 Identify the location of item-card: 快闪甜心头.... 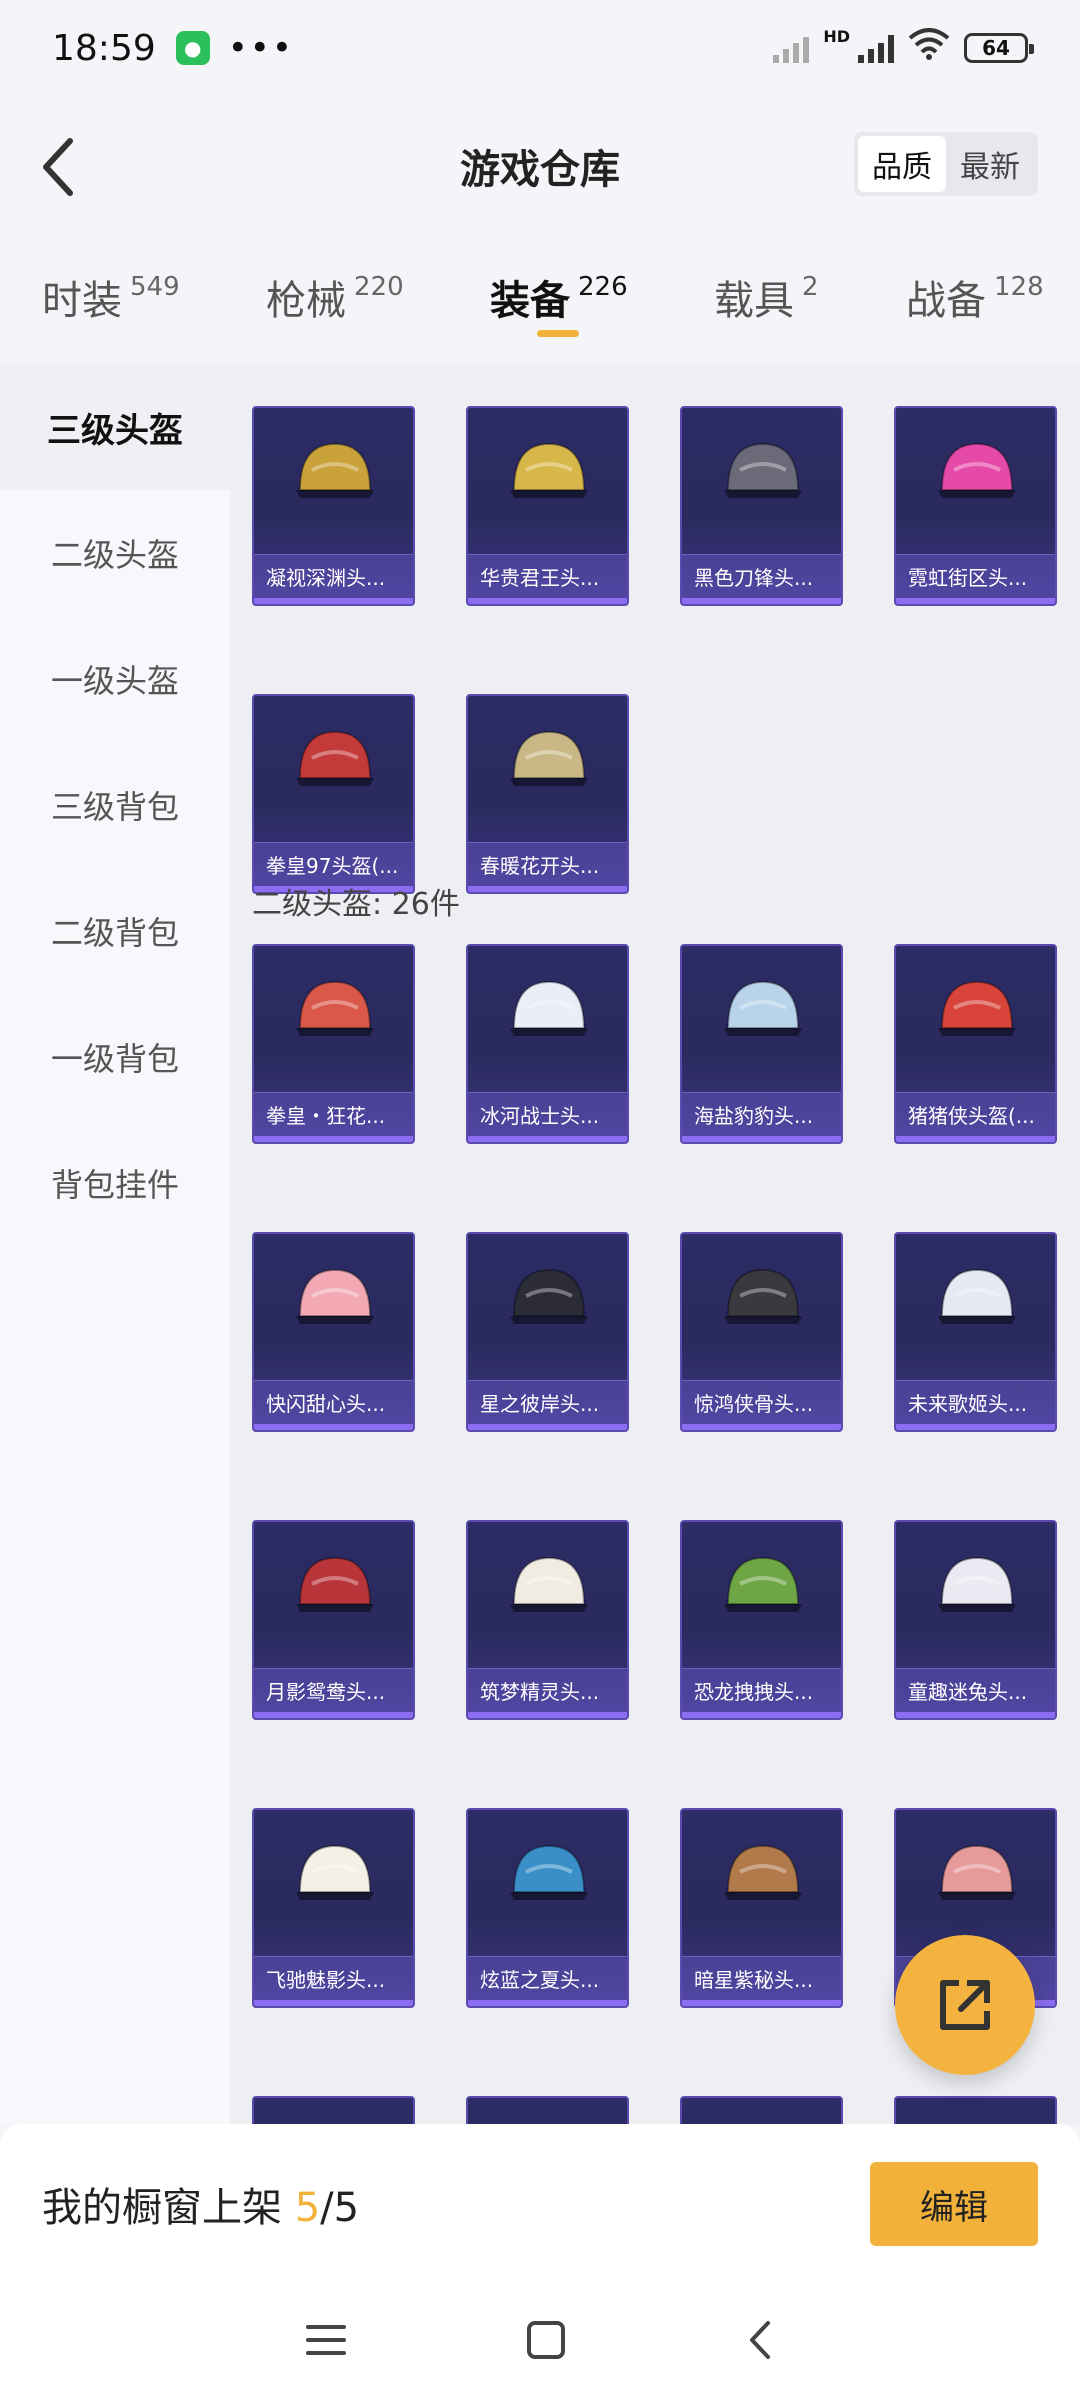
(333, 1332).